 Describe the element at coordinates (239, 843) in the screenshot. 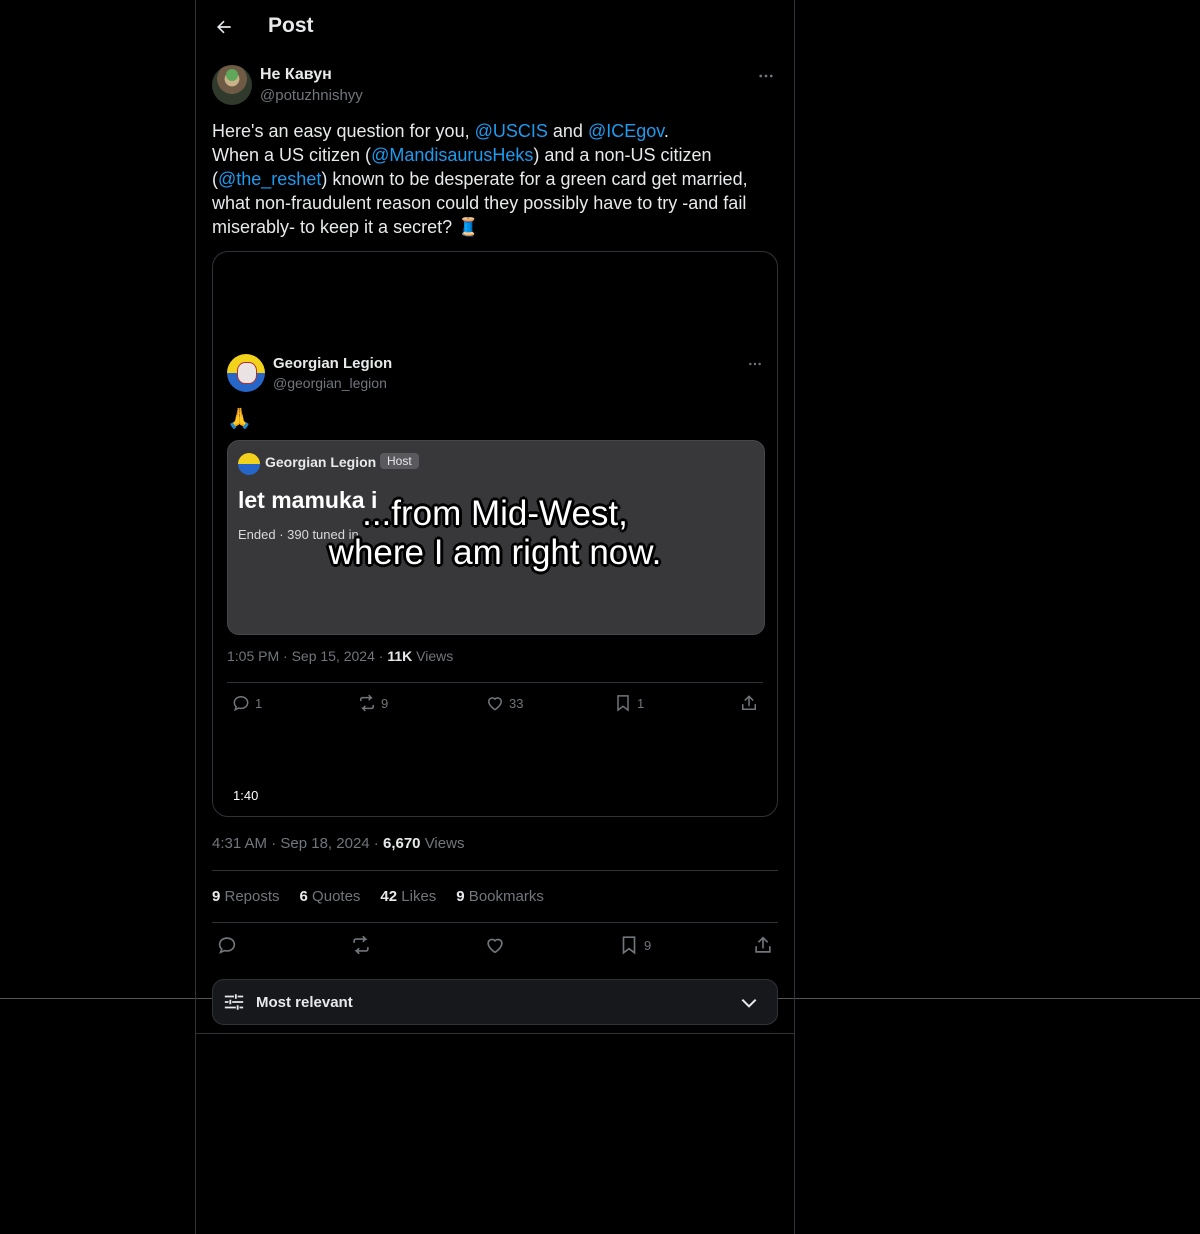

I see `post-time: 4:31 AM` at that location.